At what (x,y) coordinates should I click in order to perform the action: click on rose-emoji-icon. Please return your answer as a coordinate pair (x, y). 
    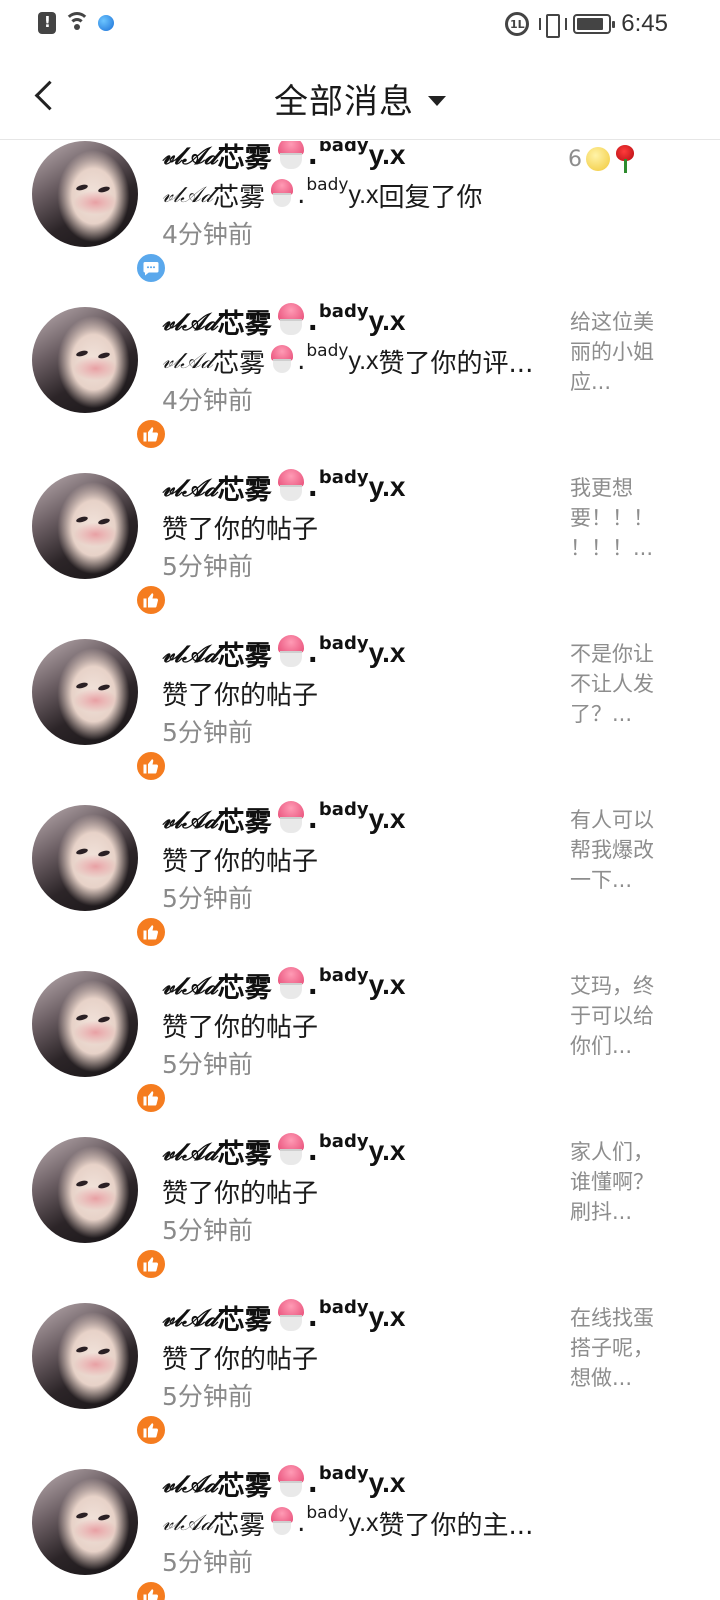
    Looking at the image, I should click on (625, 159).